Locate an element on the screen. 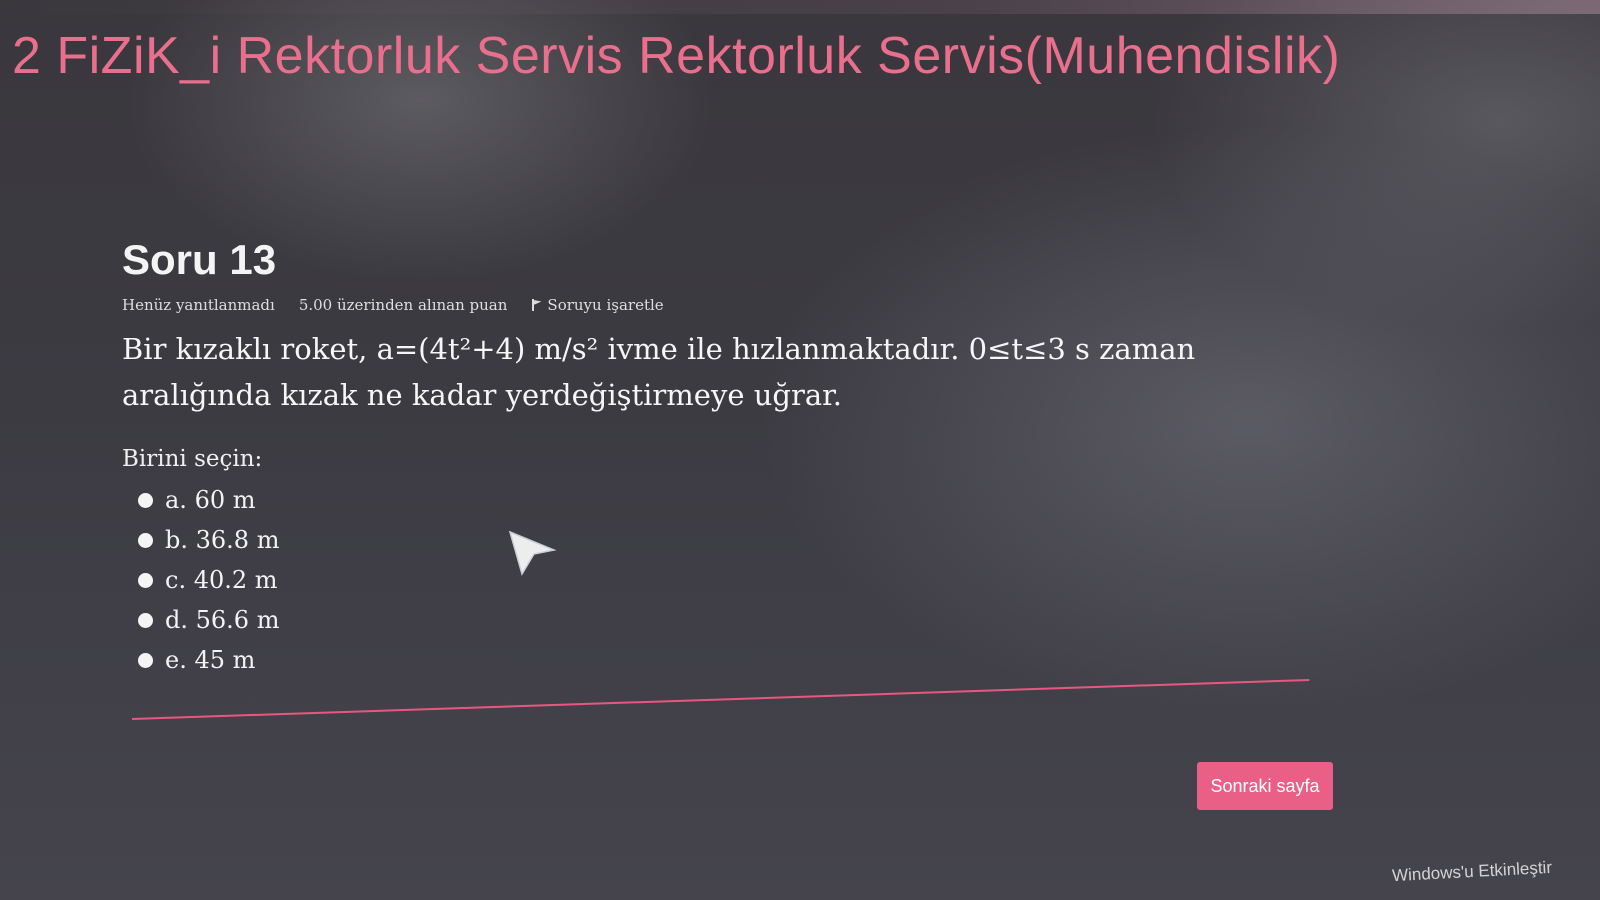  top-strip is located at coordinates (800, 7).